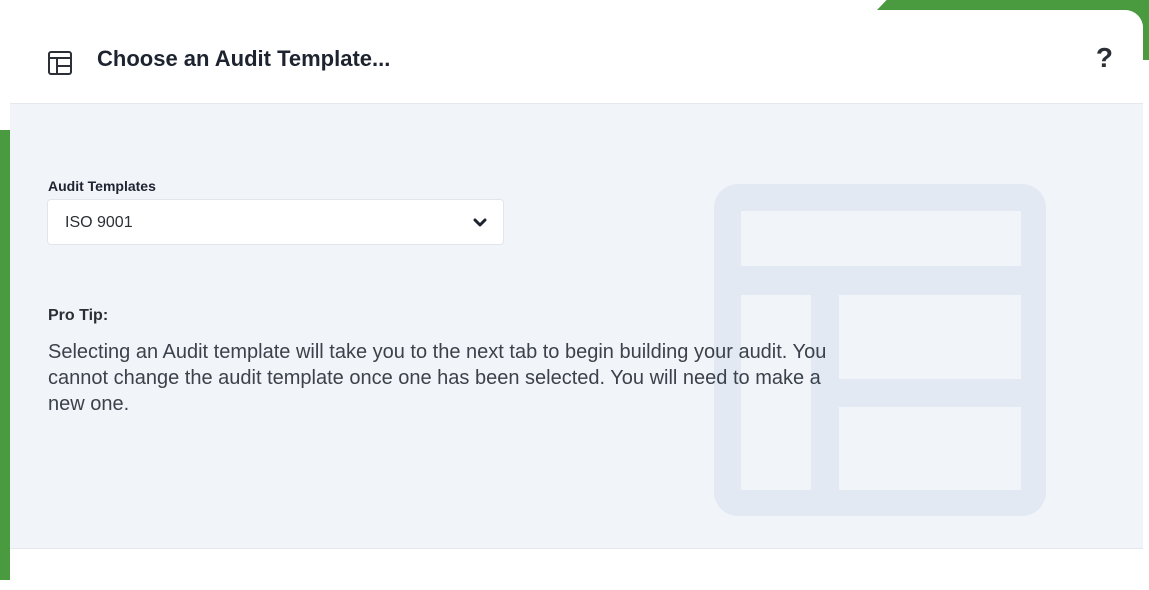 This screenshot has width=1149, height=590. What do you see at coordinates (102, 186) in the screenshot?
I see `audit-templates-label: Audit Templates` at bounding box center [102, 186].